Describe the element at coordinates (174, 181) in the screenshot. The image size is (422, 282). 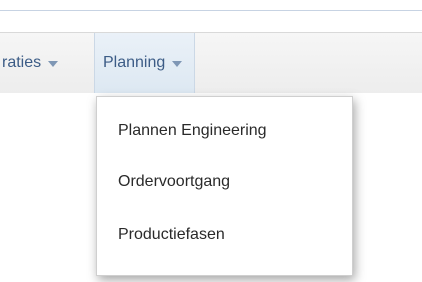
I see `menu-item-label: Ordervoortgang` at that location.